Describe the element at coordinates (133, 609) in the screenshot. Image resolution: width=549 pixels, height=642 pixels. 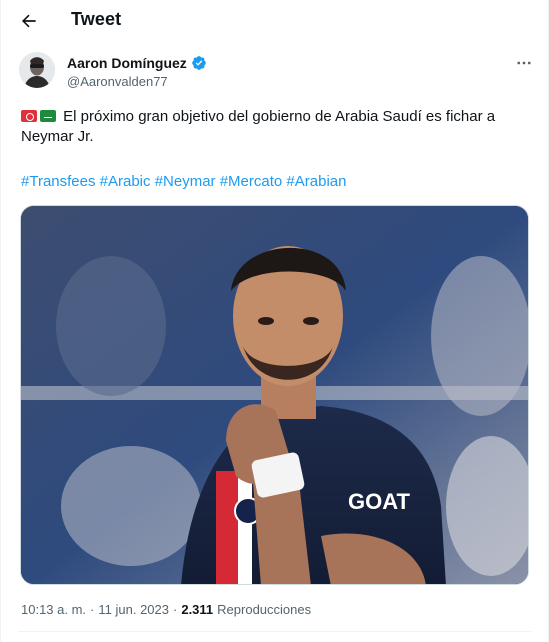
I see `tweet-date: 11 jun. 2023` at that location.